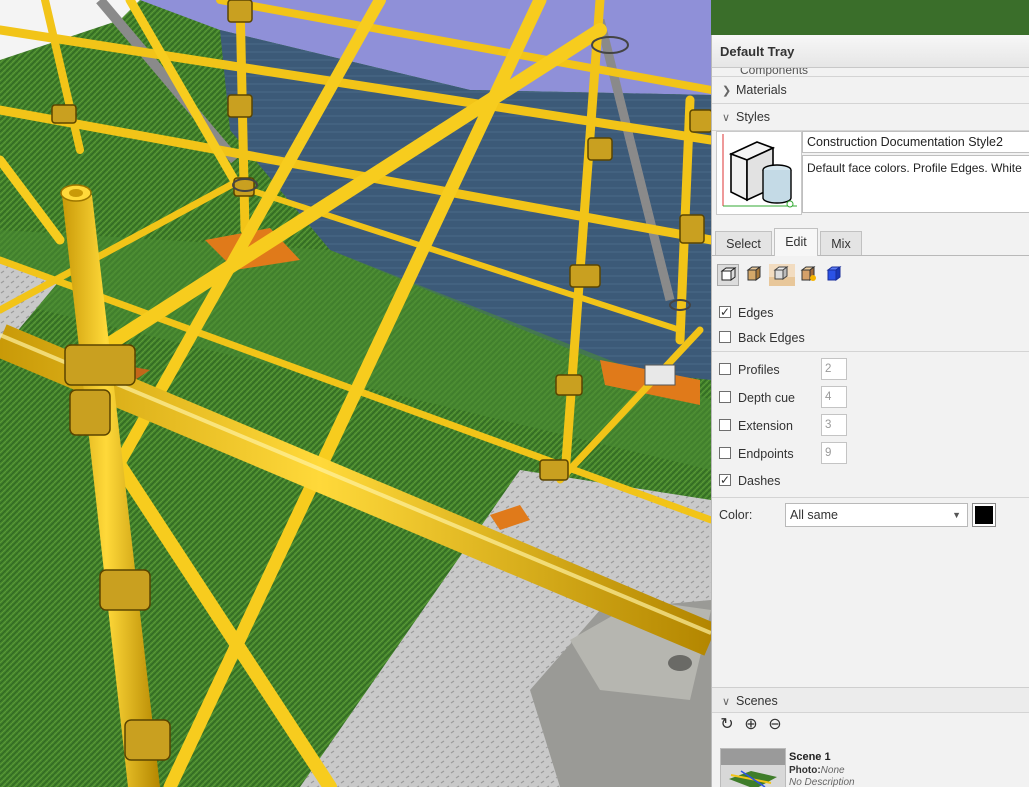 This screenshot has height=787, width=1029. Describe the element at coordinates (874, 767) in the screenshot. I see `scene-list-item: Scene 1 Photo:None No Description` at that location.